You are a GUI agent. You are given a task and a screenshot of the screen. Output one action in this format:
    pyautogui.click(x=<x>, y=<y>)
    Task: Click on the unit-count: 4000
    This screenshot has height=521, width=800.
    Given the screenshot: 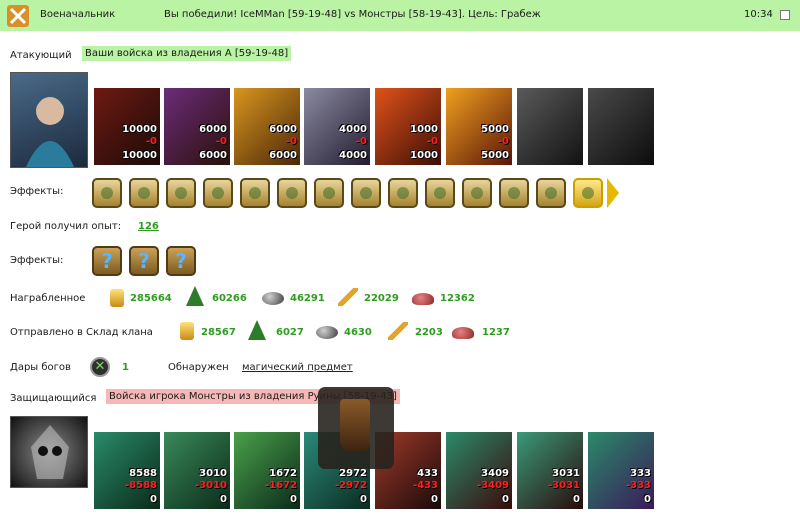 What is the action you would take?
    pyautogui.click(x=353, y=129)
    